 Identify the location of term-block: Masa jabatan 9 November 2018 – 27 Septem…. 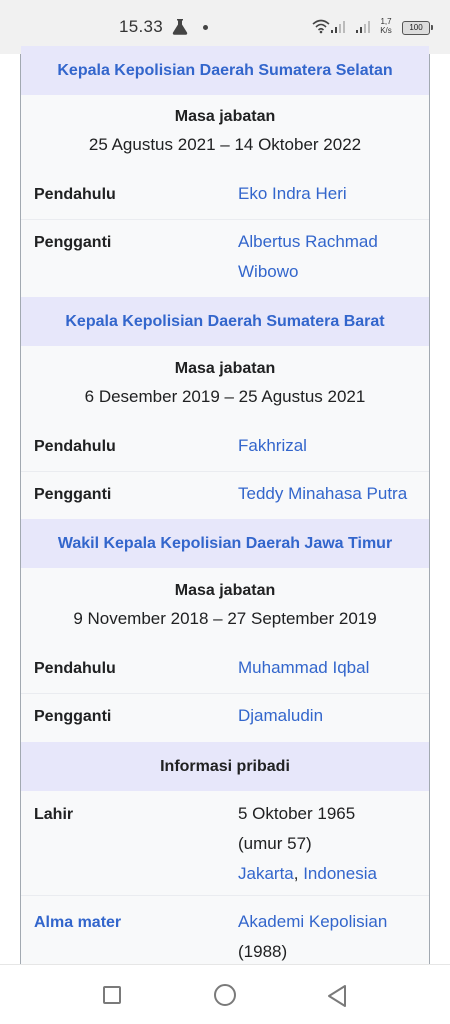
(225, 605).